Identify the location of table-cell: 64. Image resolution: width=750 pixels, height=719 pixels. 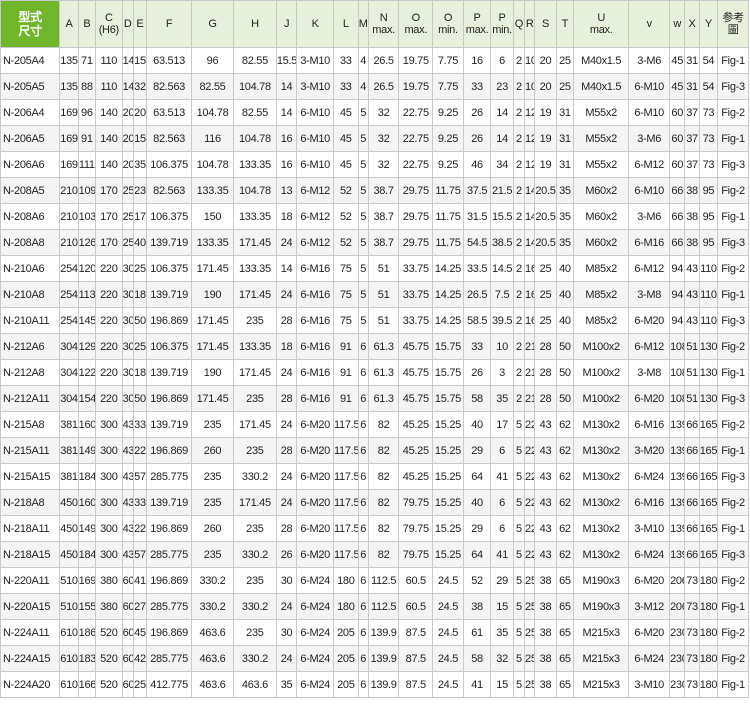
(477, 554).